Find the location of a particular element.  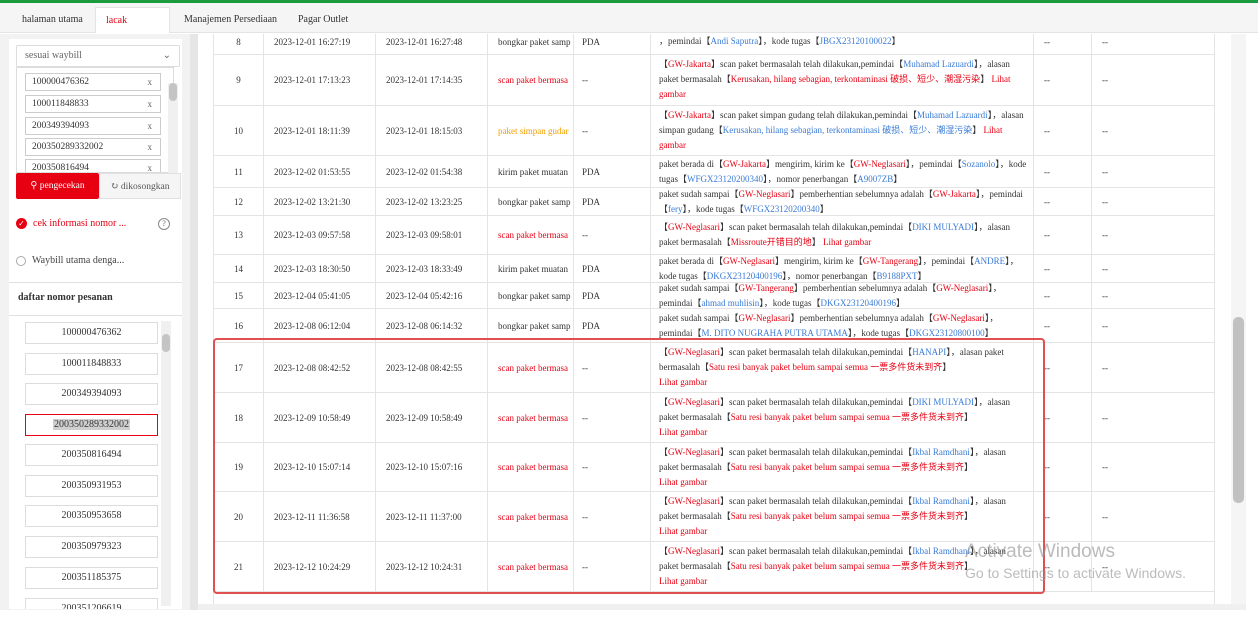

waybill-chip: 200350289332002 x is located at coordinates (93, 147).